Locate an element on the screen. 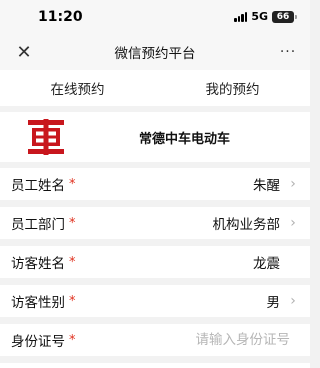  signal-icon is located at coordinates (241, 16).